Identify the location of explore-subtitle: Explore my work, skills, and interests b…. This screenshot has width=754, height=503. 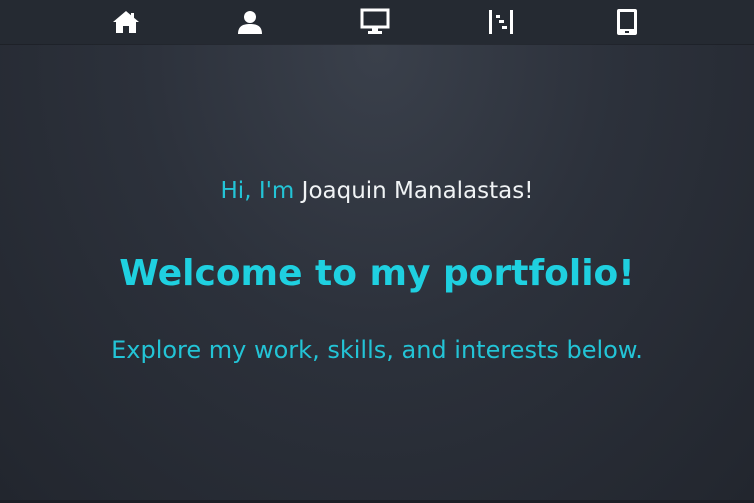
(377, 350).